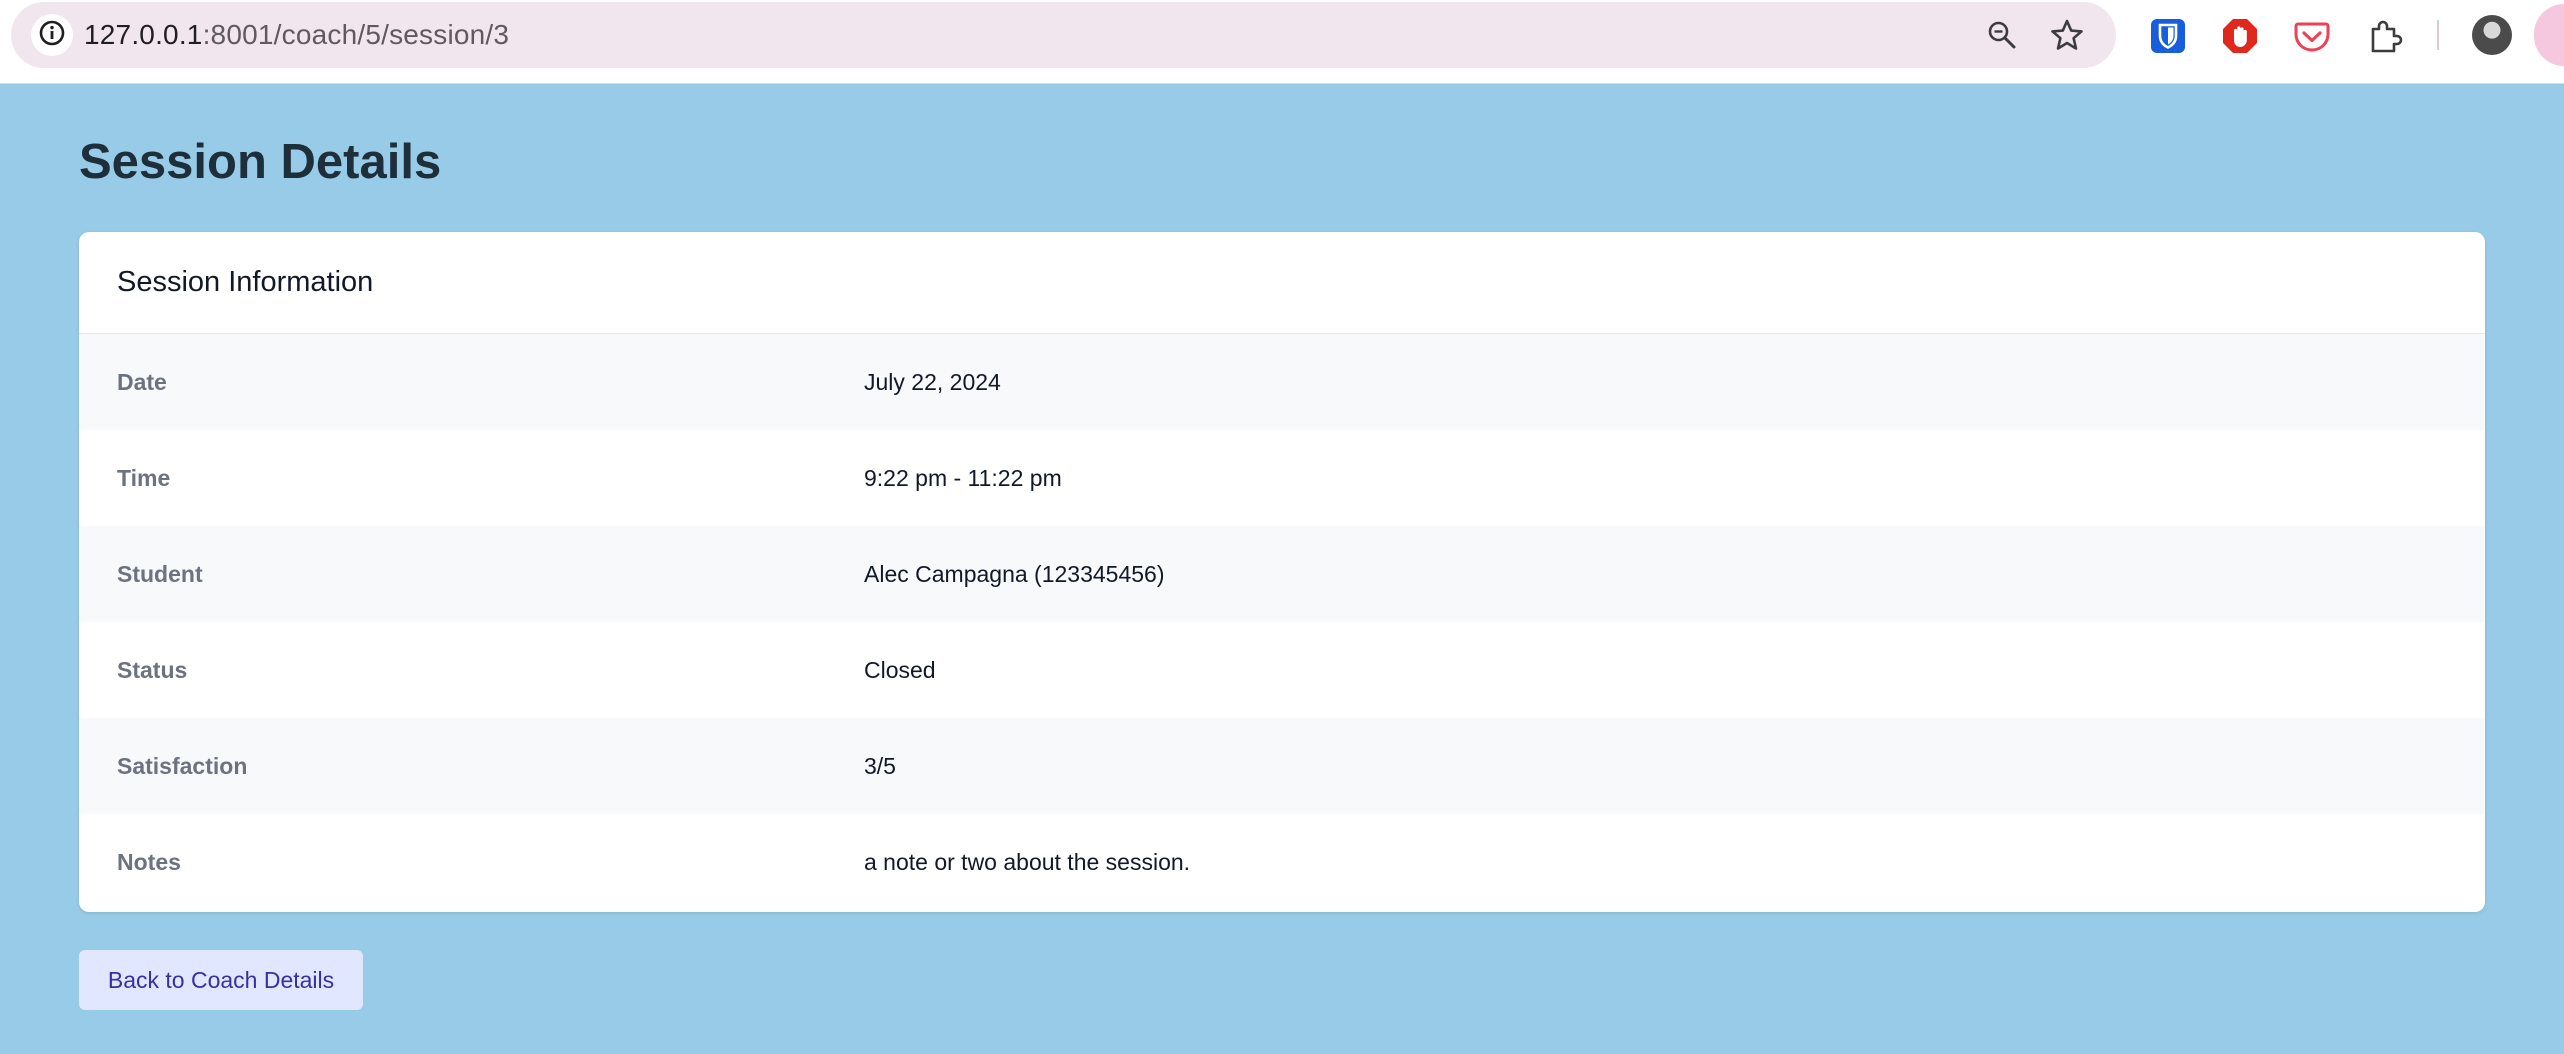 The image size is (2564, 1054). Describe the element at coordinates (2312, 36) in the screenshot. I see `pocket-icon` at that location.